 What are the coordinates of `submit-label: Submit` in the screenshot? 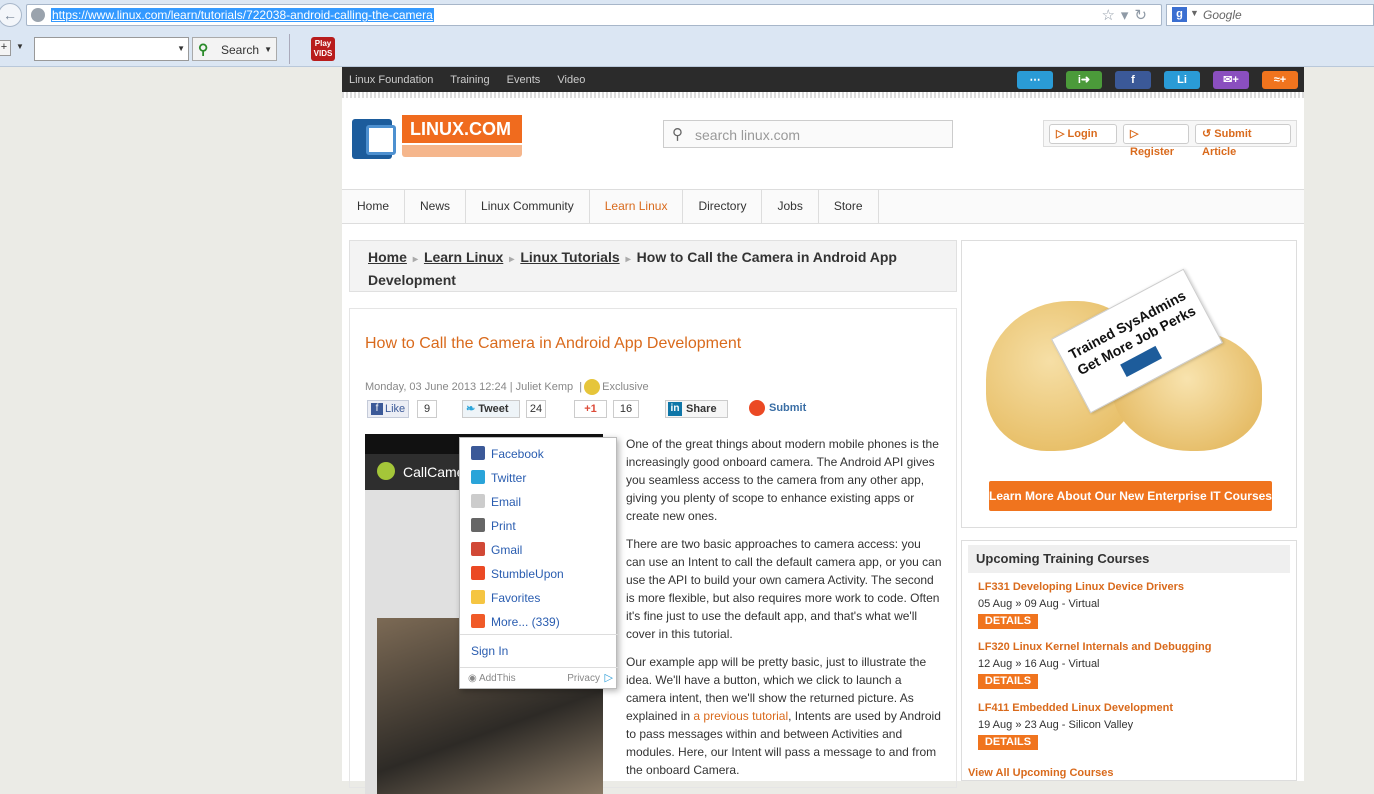 It's located at (788, 408).